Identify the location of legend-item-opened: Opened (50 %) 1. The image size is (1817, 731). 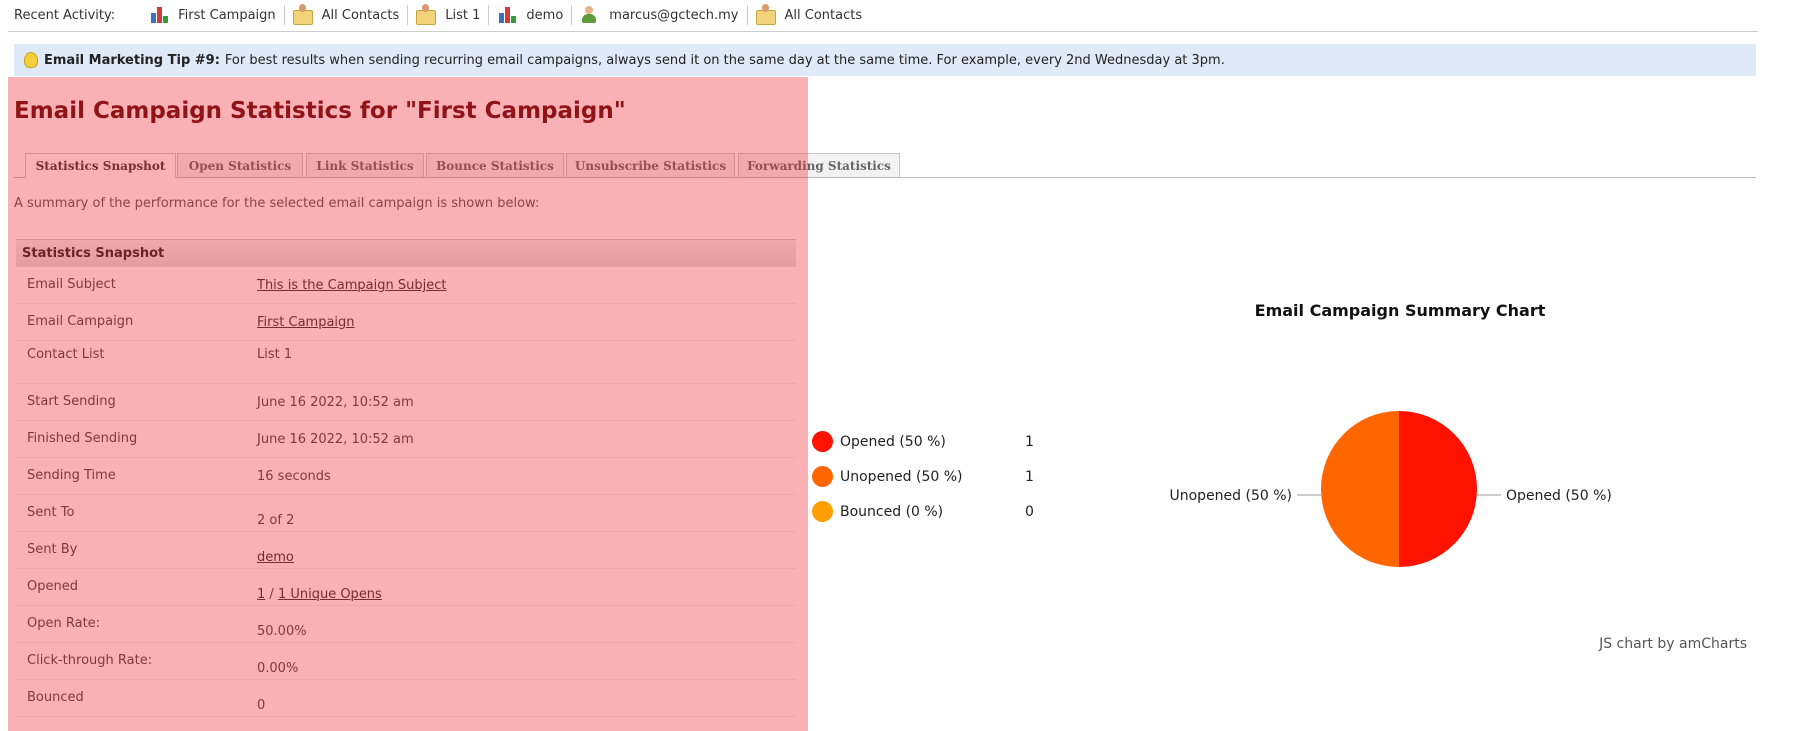
(927, 441).